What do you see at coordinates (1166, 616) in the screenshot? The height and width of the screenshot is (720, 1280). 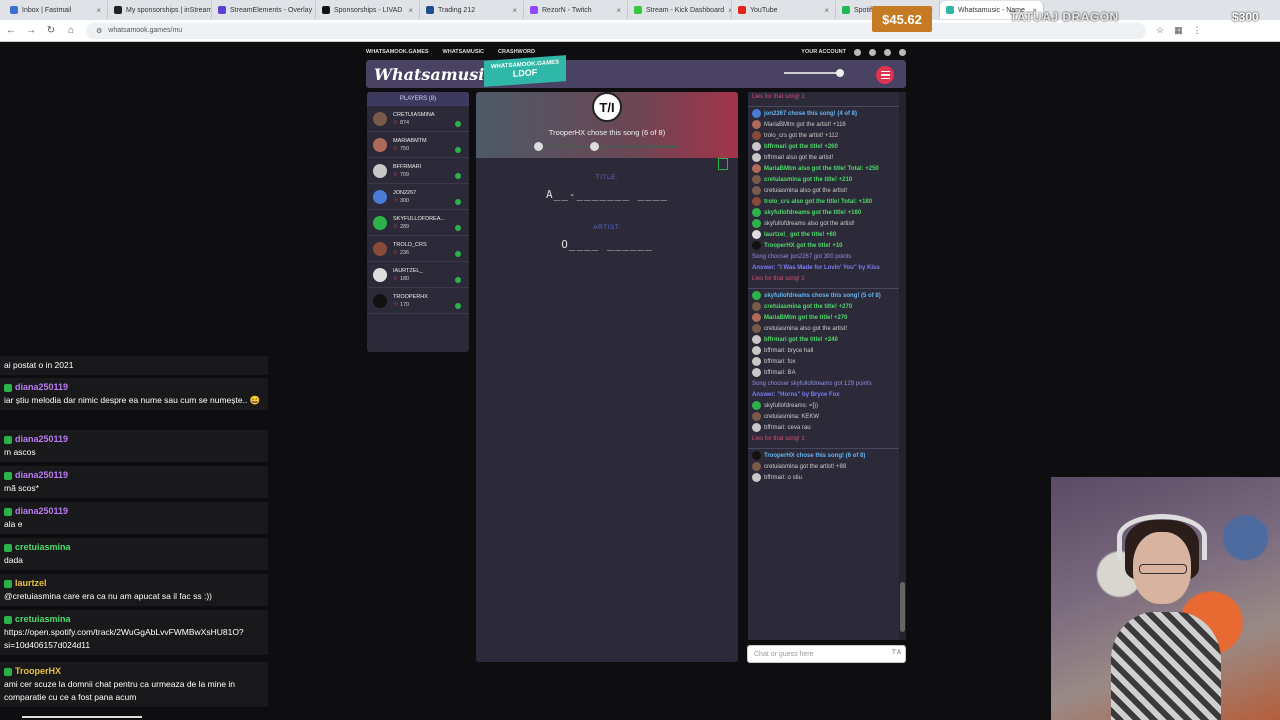 I see `streamer-figure` at bounding box center [1166, 616].